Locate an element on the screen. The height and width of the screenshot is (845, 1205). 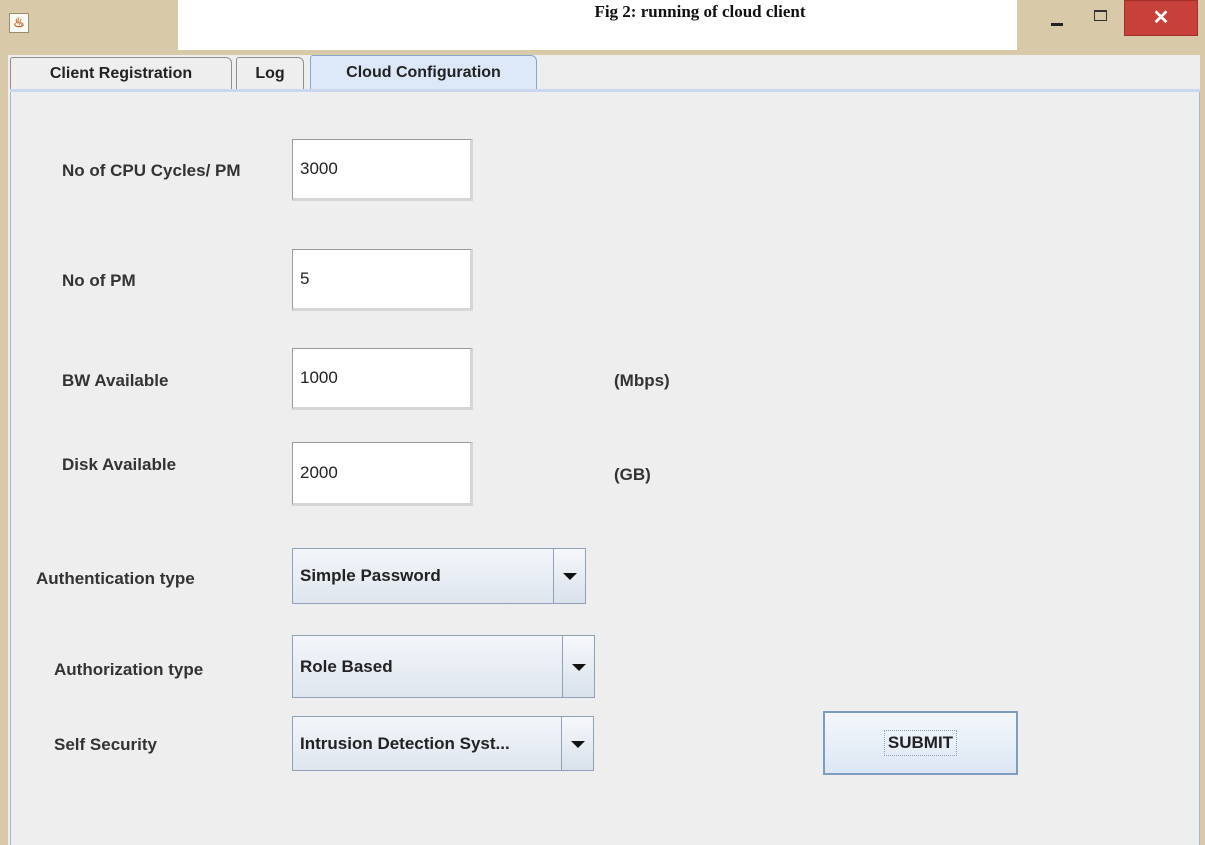
authentication-label: Authentication type is located at coordinates (115, 578).